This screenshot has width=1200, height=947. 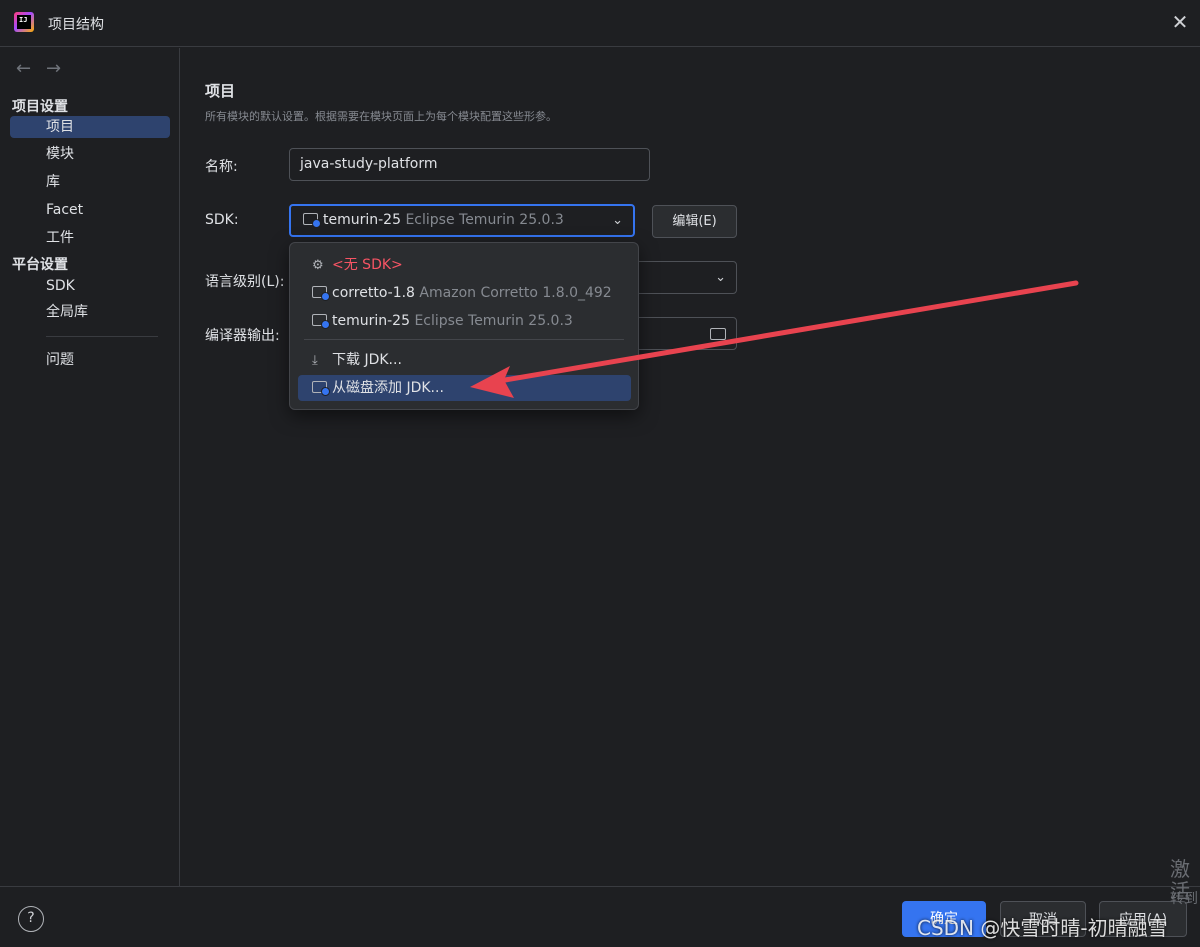 I want to click on window-title: 项目结构, so click(x=76, y=25).